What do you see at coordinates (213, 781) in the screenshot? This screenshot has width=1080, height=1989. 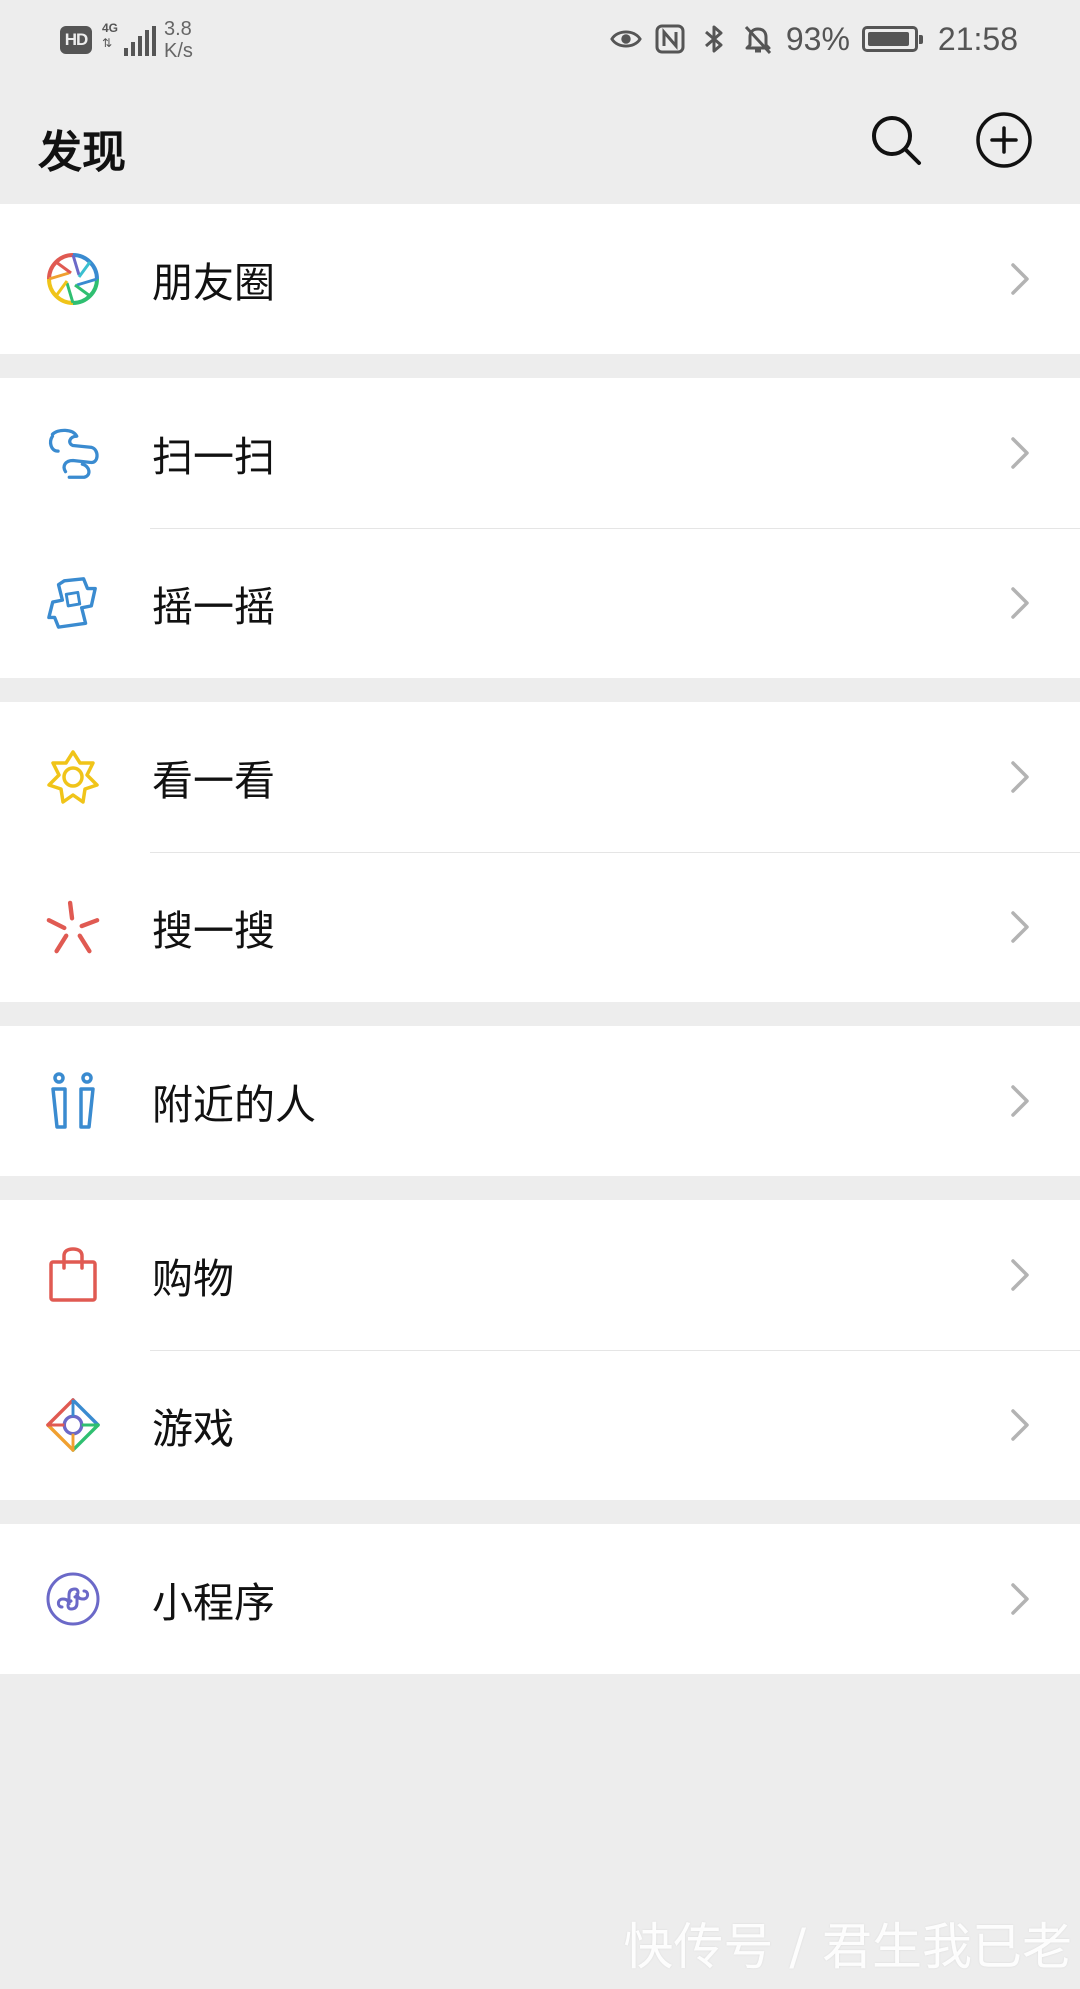 I see `item-label: 看一看` at bounding box center [213, 781].